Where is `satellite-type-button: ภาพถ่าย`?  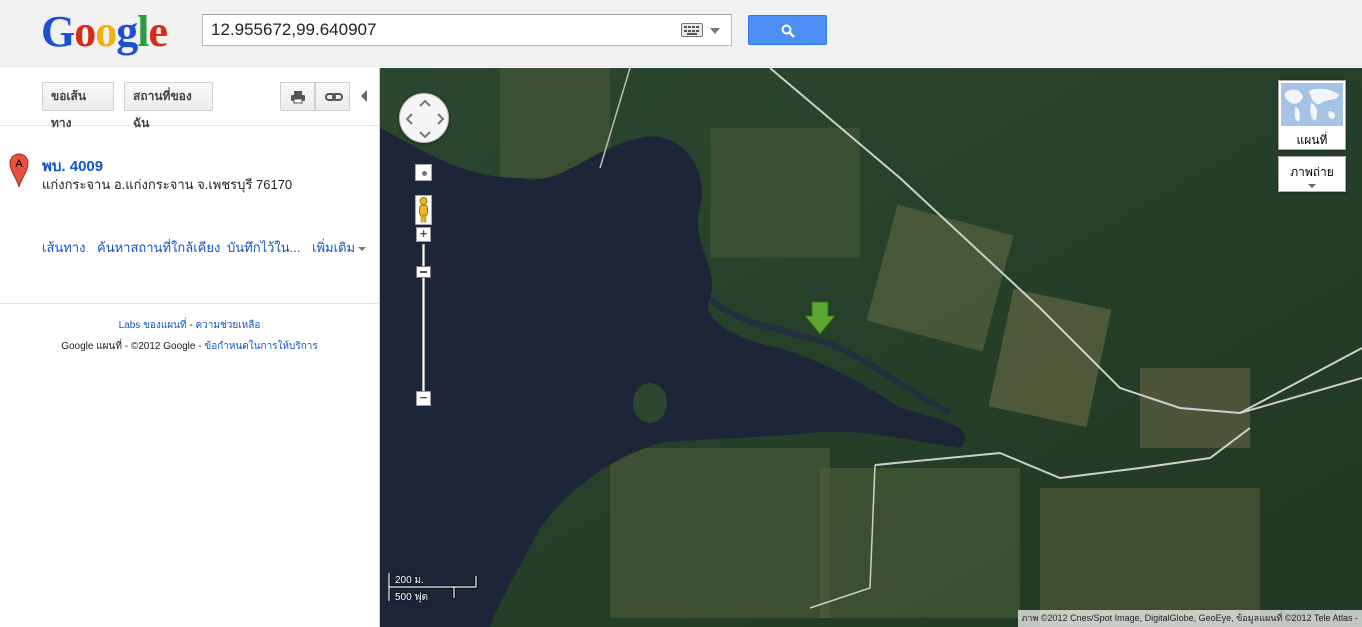 satellite-type-button: ภาพถ่าย is located at coordinates (1312, 174).